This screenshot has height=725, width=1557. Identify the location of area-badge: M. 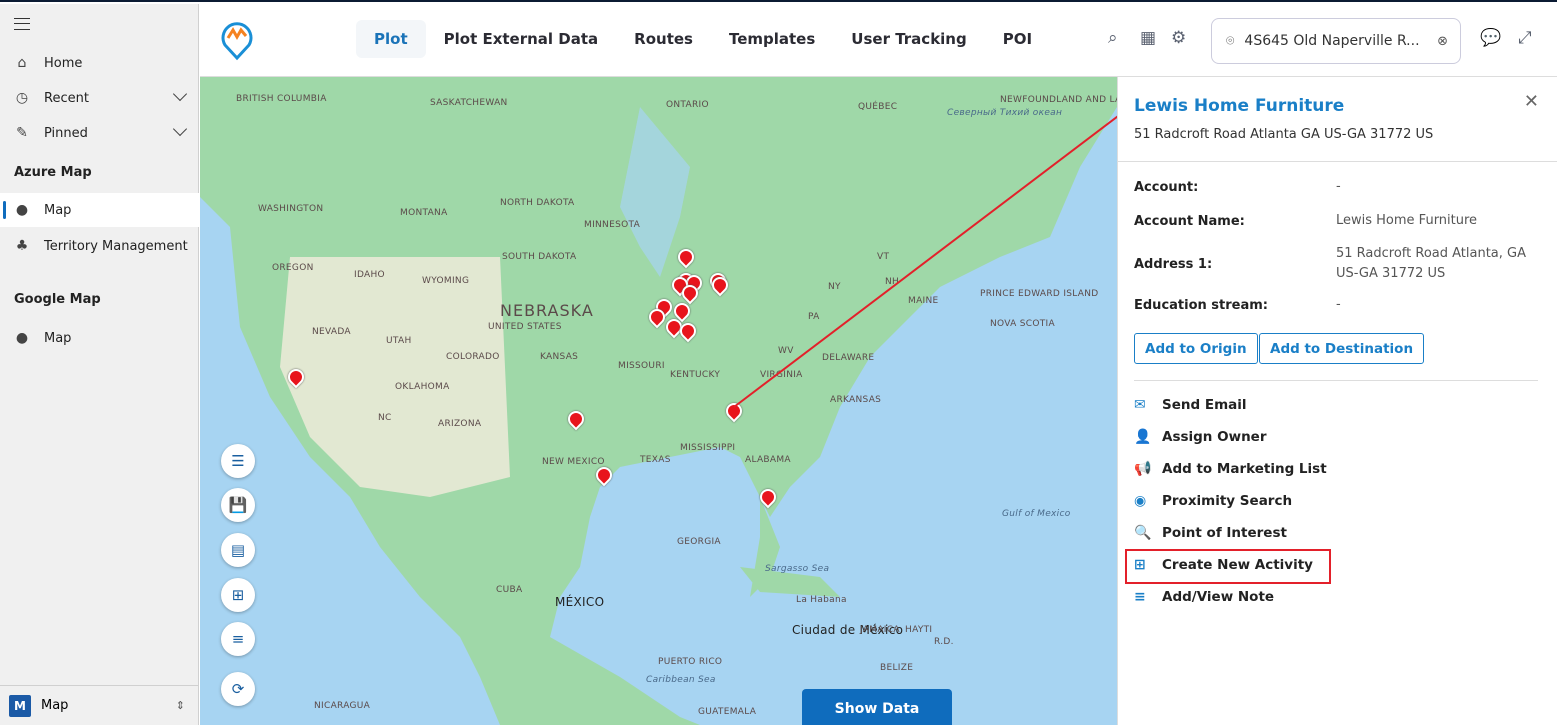
(20, 705).